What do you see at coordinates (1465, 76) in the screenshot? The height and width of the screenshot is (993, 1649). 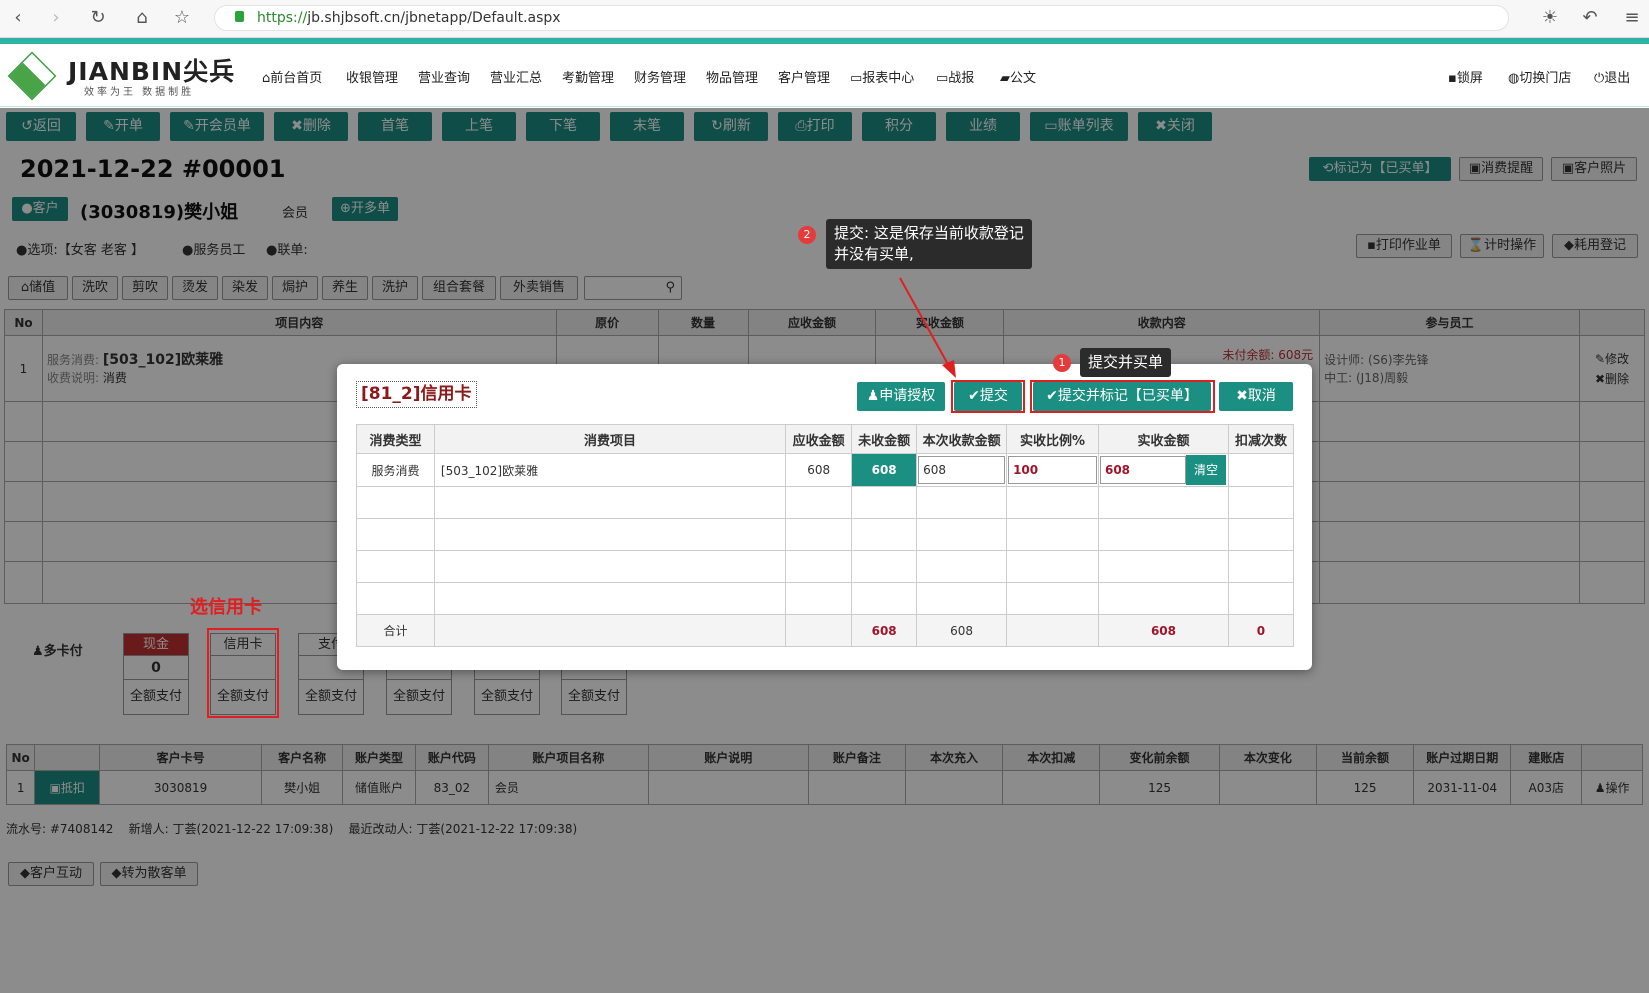 I see `lock-screen-link: ▪锁屏` at bounding box center [1465, 76].